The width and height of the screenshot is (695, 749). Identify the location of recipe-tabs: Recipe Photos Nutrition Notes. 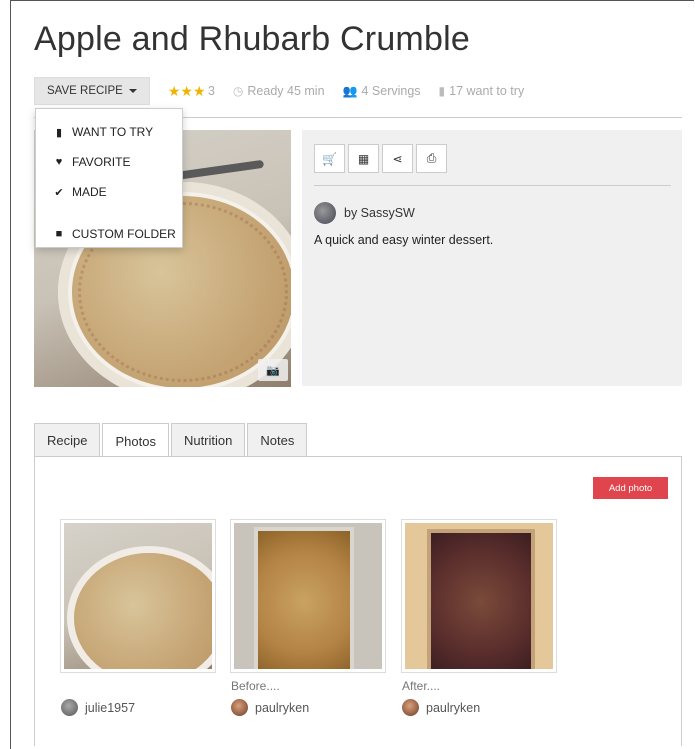
(171, 440).